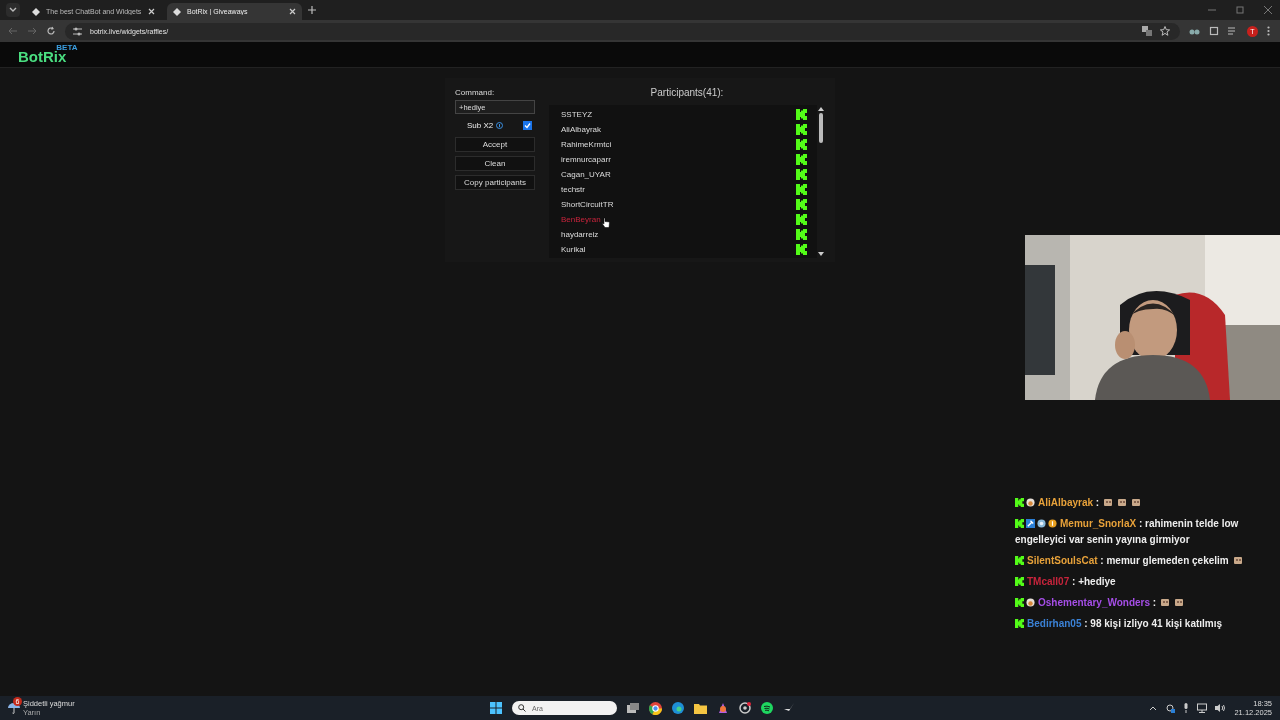  I want to click on checkbox, so click(528, 125).